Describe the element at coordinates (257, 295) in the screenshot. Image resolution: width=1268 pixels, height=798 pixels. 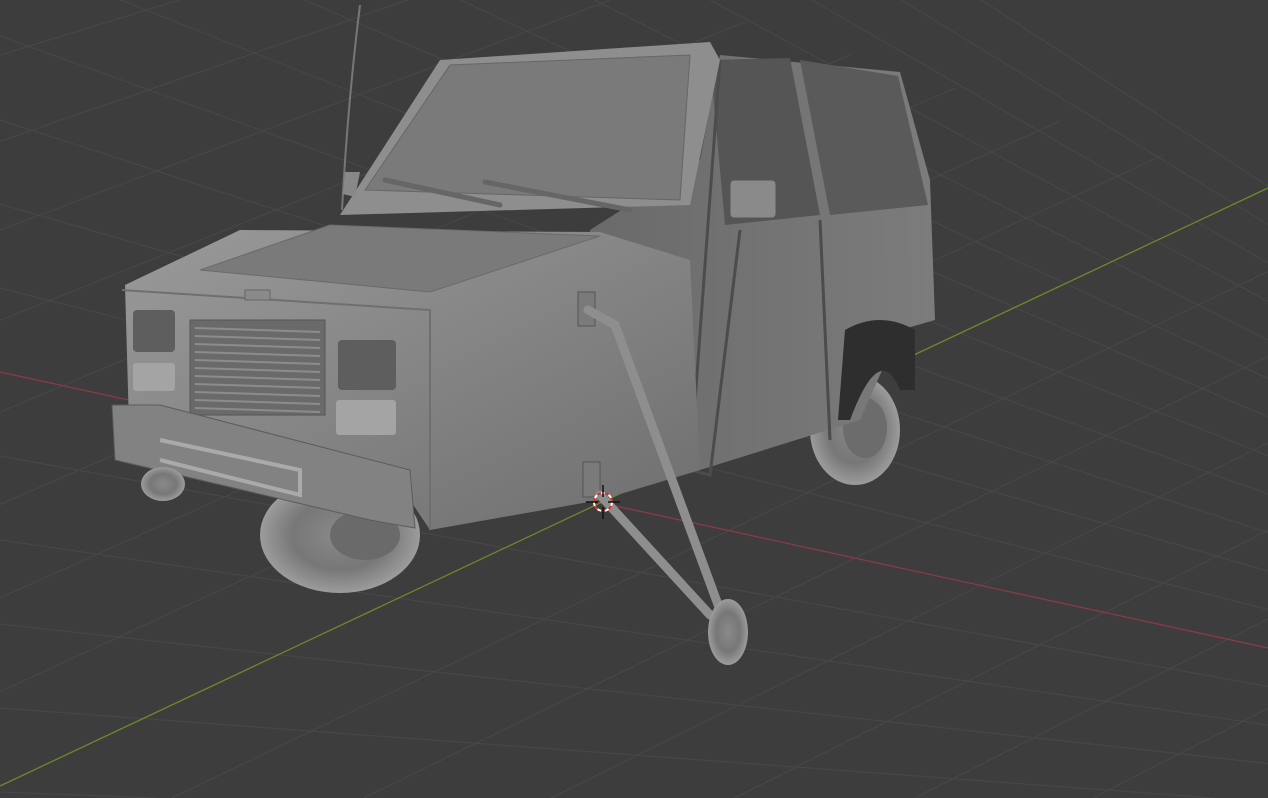
I see `hood-badge` at that location.